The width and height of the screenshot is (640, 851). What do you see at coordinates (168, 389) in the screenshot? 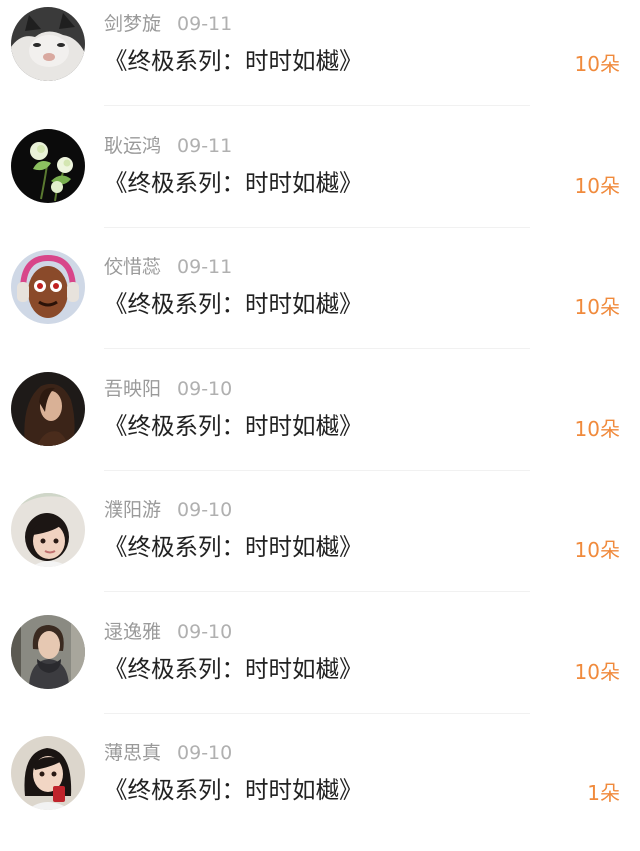
I see `item-meta: 吾映阳 09-10` at bounding box center [168, 389].